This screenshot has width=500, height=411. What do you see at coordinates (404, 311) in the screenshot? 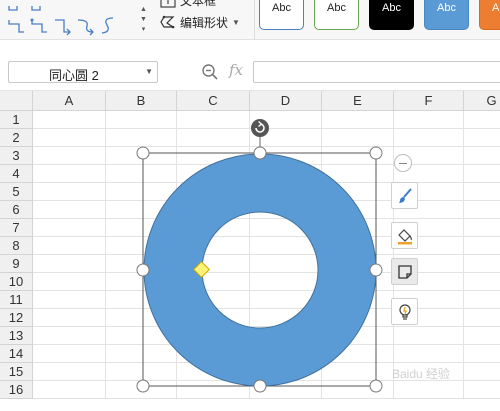
I see `idea-button` at bounding box center [404, 311].